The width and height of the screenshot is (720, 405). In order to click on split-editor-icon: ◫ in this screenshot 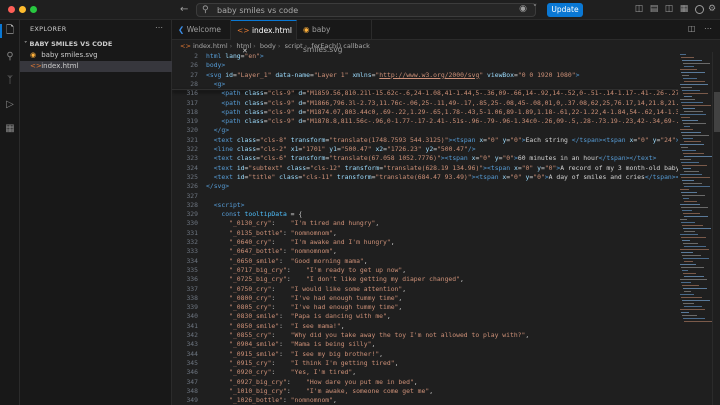, I will do `click(692, 28)`.